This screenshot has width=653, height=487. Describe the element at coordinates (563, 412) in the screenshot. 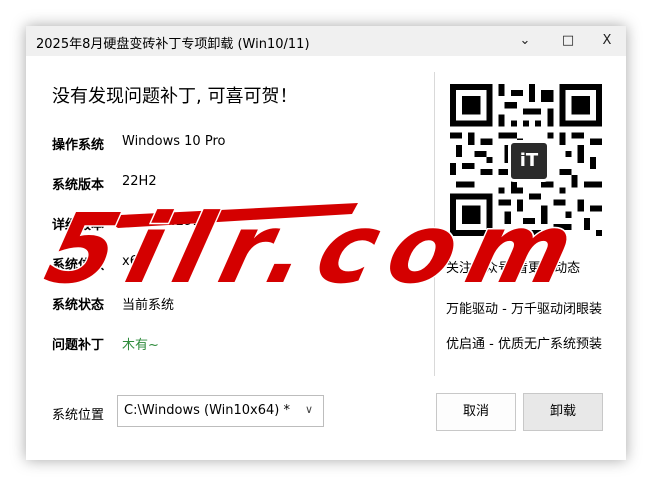

I see `uninstall-button: 卸载` at that location.